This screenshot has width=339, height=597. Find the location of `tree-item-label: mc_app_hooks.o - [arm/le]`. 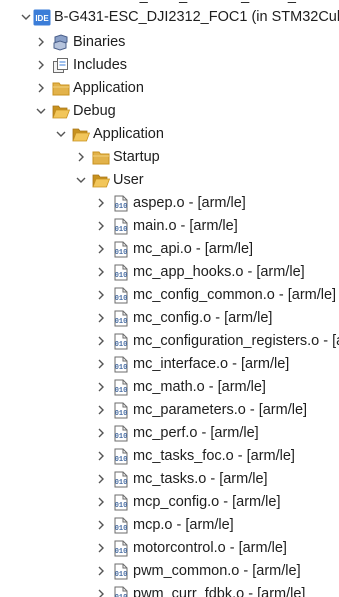

tree-item-label: mc_app_hooks.o - [arm/le] is located at coordinates (219, 272).